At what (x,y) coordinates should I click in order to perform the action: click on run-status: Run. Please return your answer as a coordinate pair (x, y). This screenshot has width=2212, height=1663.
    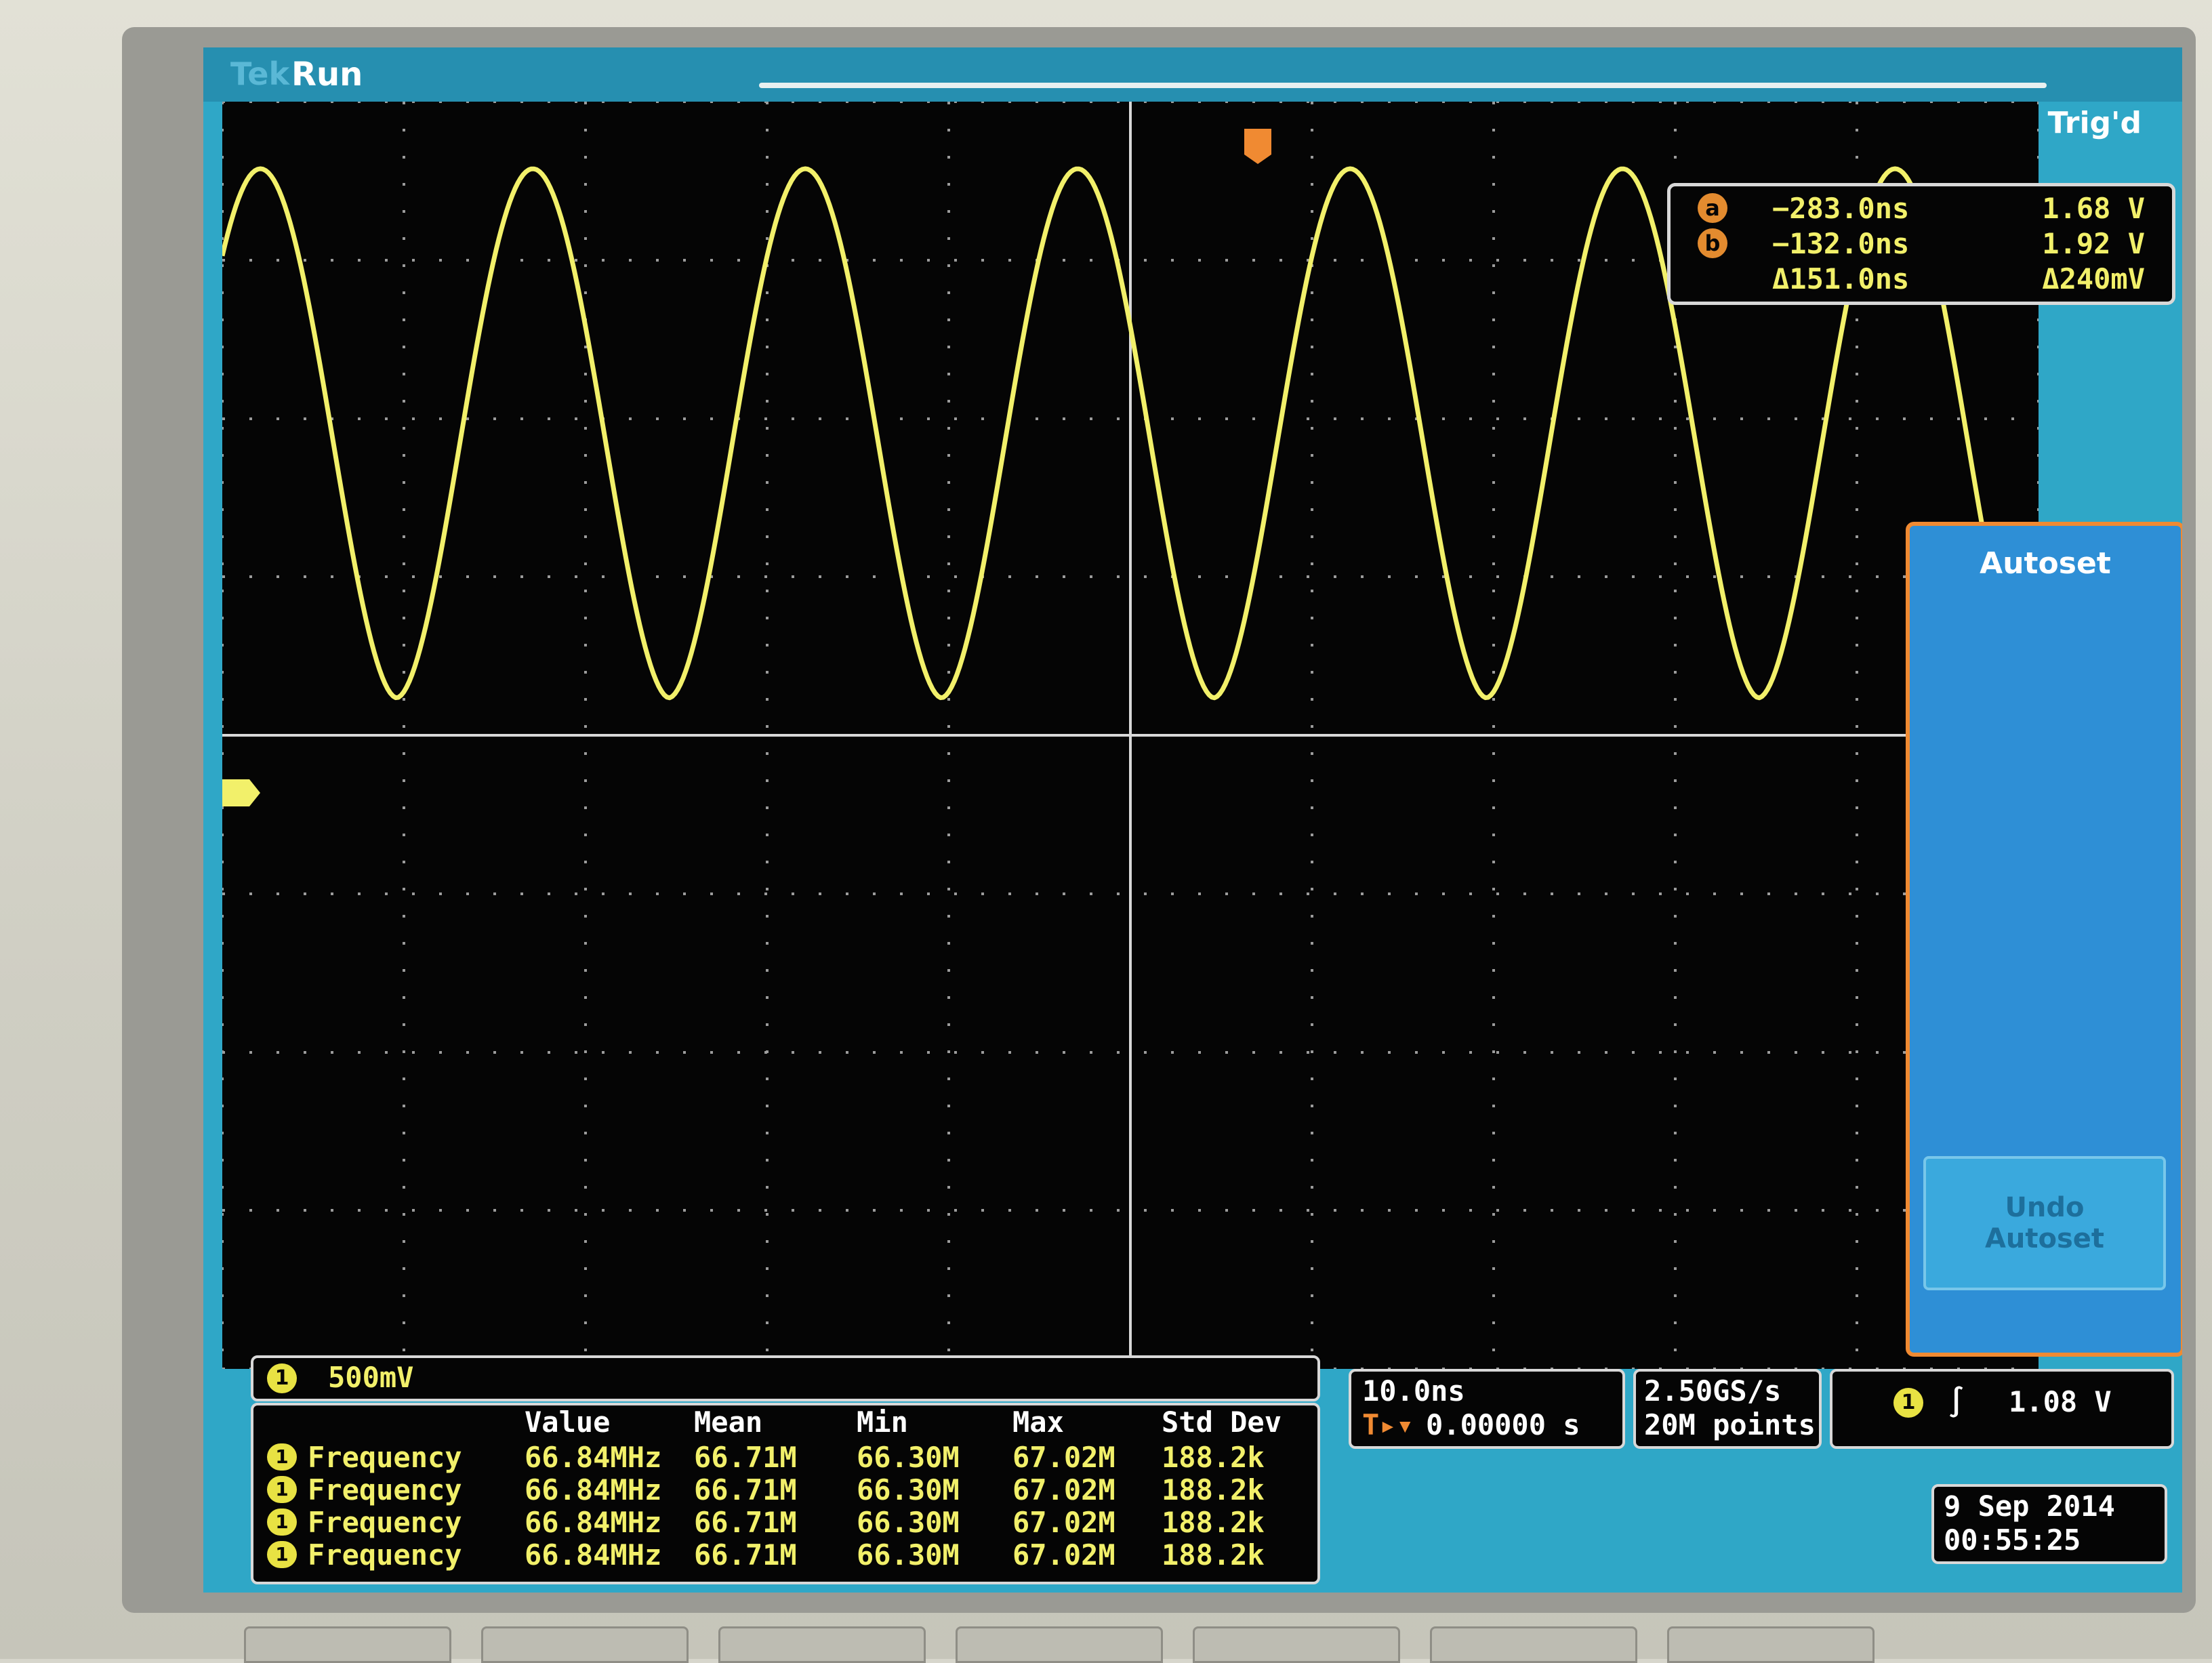
    Looking at the image, I should click on (327, 75).